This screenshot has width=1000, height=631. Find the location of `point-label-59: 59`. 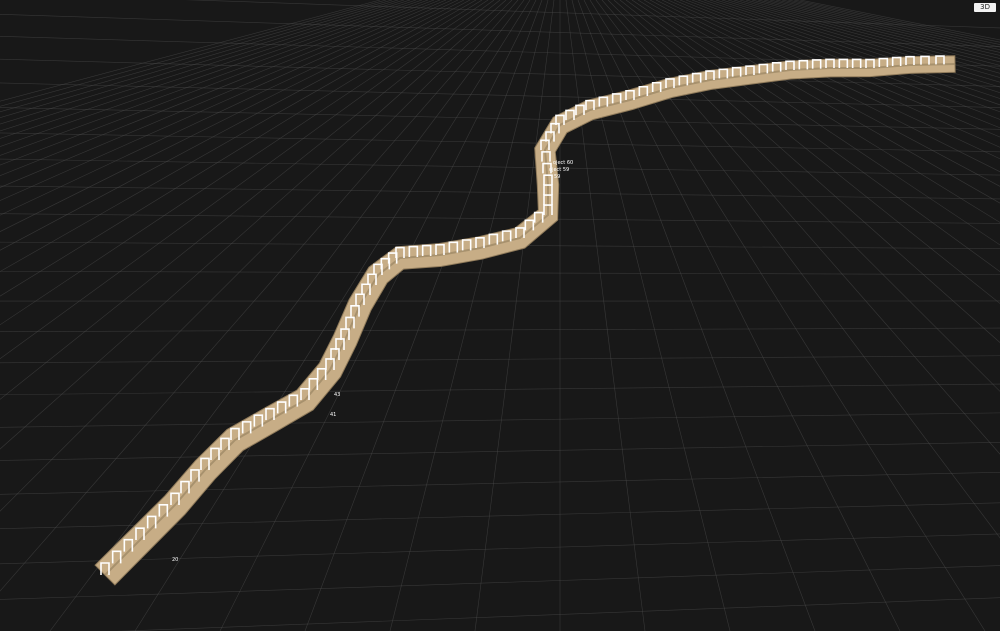

point-label-59: 59 is located at coordinates (557, 177).